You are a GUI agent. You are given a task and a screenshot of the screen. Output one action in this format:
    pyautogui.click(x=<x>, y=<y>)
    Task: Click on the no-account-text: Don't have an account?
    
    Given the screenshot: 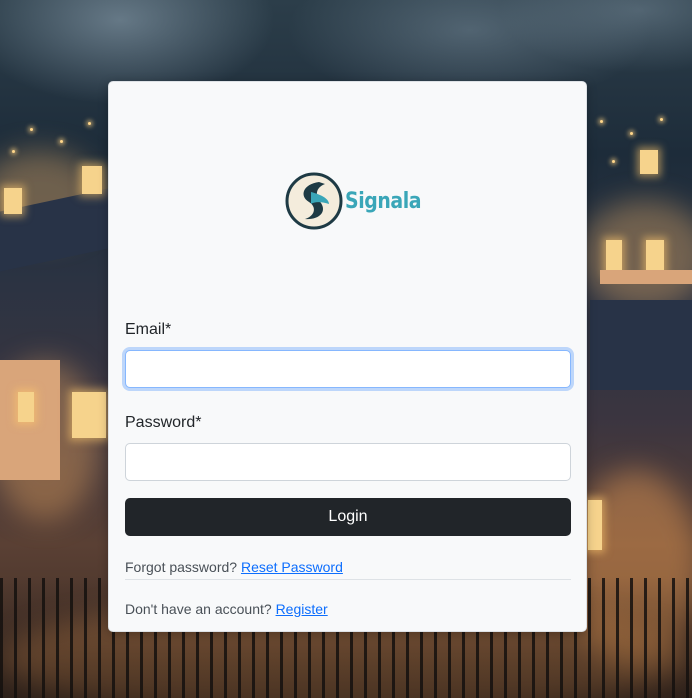 What is the action you would take?
    pyautogui.click(x=198, y=609)
    